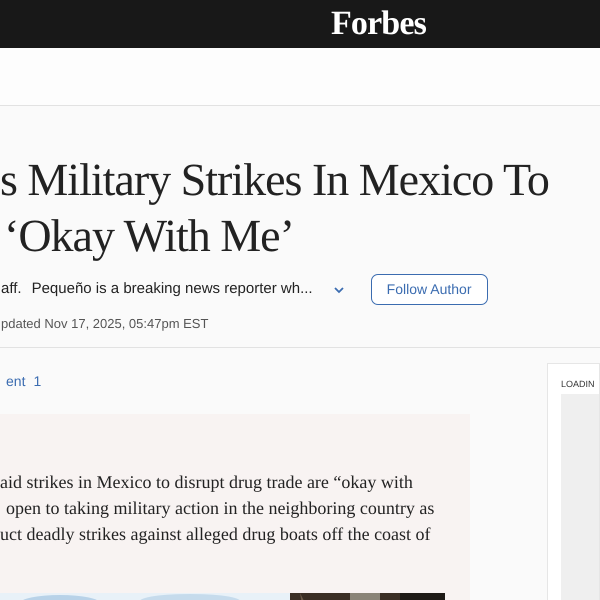 Image resolution: width=600 pixels, height=600 pixels. I want to click on summary-line: aid strikes in Mexico to disrupt drug trade are “okay with, so click(206, 482).